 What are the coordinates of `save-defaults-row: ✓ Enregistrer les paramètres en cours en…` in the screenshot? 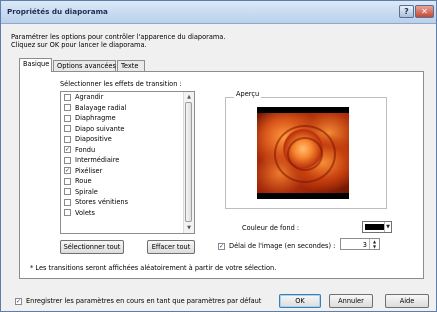 It's located at (138, 301).